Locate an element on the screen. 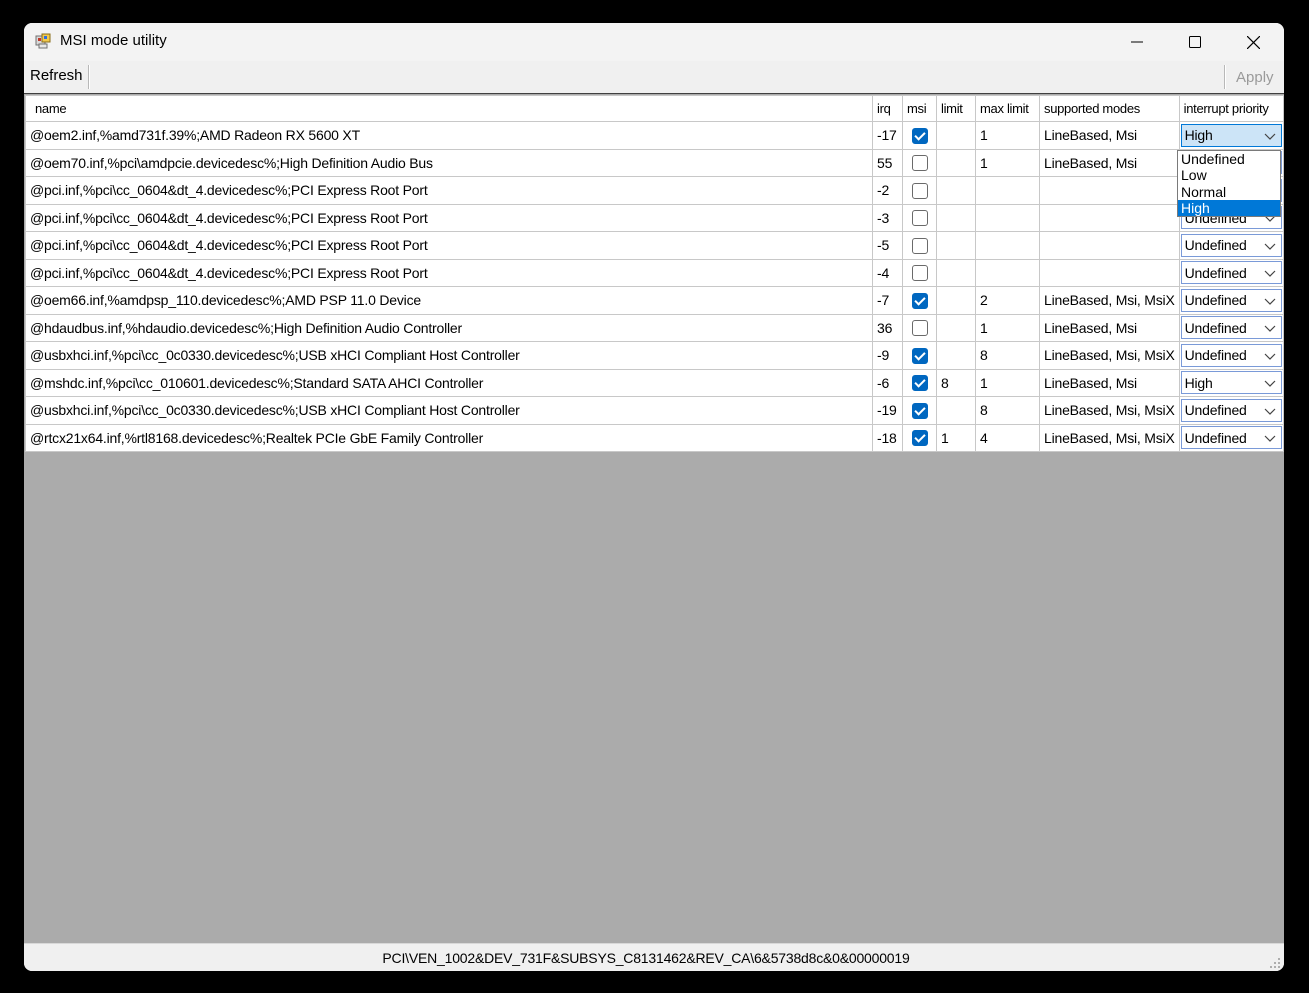 This screenshot has height=993, width=1309. cell-max-limit: 2 is located at coordinates (1007, 300).